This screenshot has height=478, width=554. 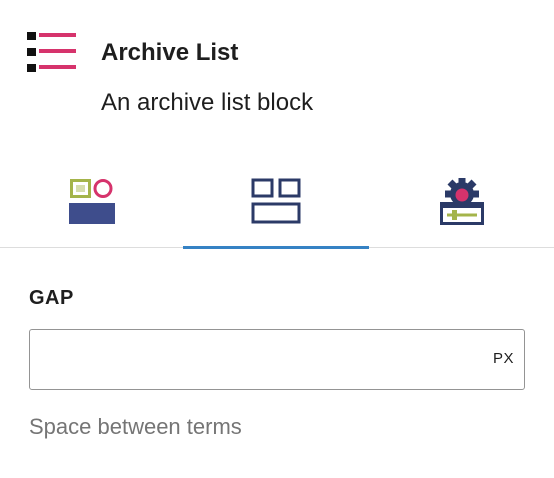 I want to click on layout-grid-icon, so click(x=276, y=201).